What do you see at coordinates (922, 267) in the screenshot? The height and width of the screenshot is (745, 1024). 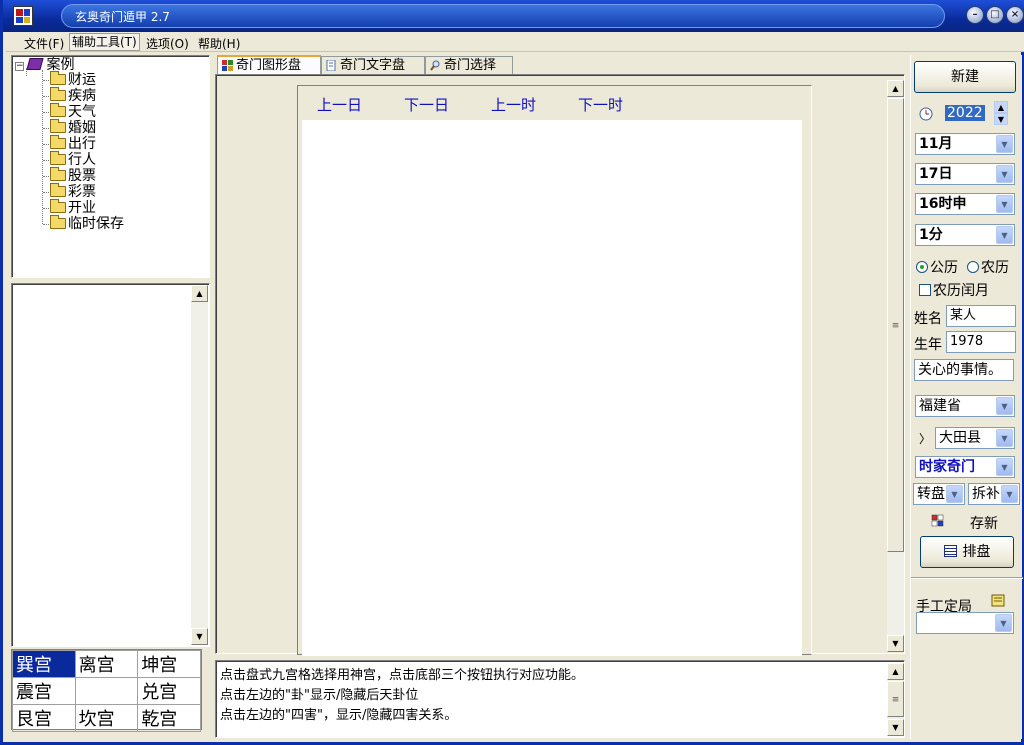 I see `radio-on-icon` at bounding box center [922, 267].